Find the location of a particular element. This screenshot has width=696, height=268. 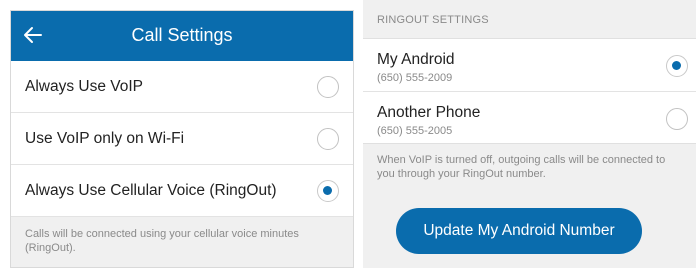

section-header: RINGOUT SETTINGS is located at coordinates (433, 20).